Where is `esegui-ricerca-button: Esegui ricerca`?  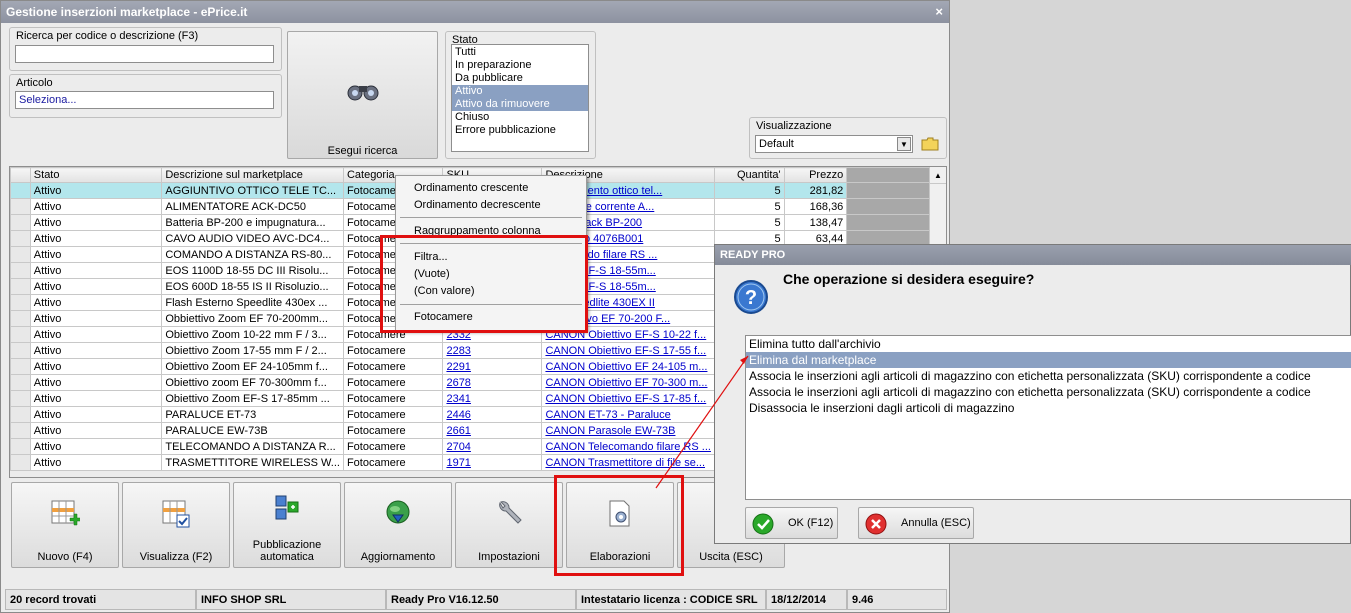
esegui-ricerca-button: Esegui ricerca is located at coordinates (362, 95).